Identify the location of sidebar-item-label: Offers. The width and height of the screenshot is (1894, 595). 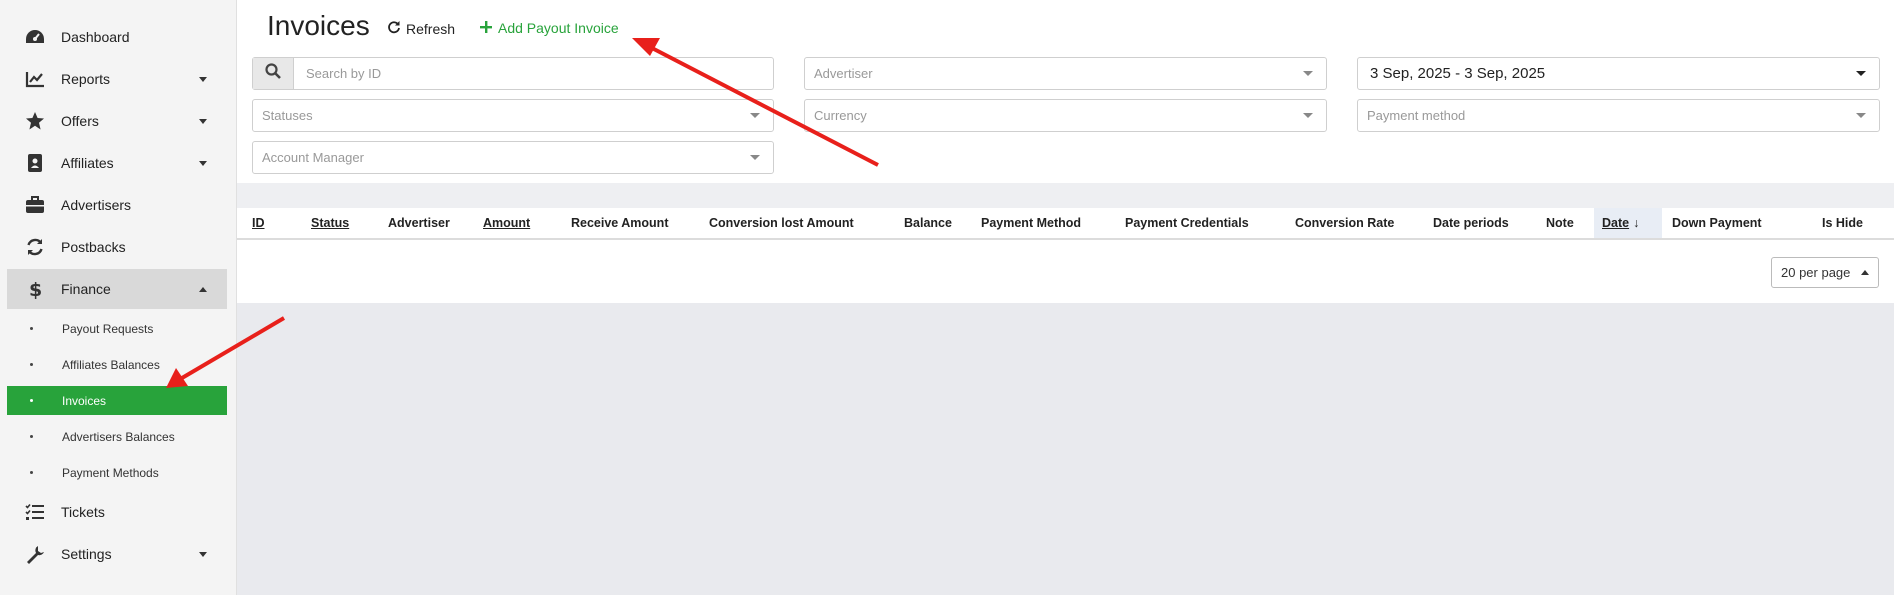
(80, 121).